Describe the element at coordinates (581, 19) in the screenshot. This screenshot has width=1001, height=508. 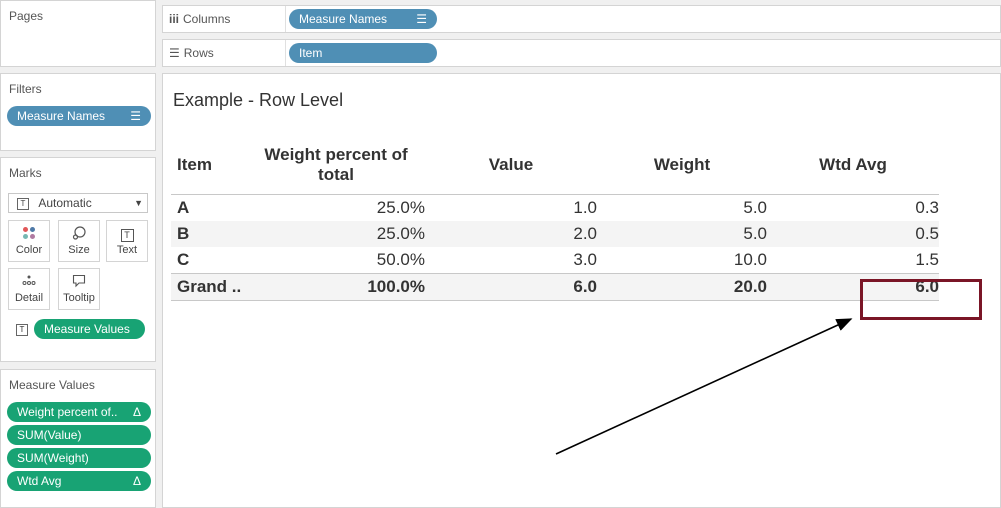
I see `columns-shelf: iii Columns Measure Names ☰` at that location.